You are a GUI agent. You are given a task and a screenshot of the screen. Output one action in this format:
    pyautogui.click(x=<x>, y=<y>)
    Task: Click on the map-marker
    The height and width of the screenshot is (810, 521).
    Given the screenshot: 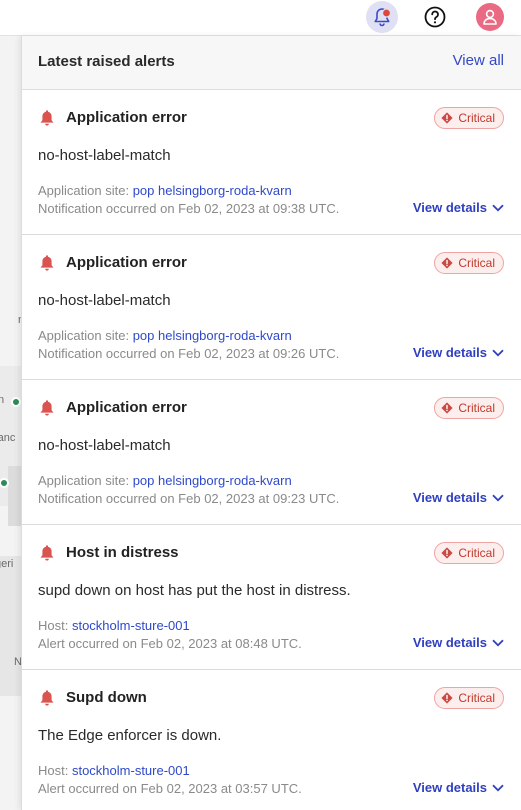 What is the action you would take?
    pyautogui.click(x=16, y=402)
    